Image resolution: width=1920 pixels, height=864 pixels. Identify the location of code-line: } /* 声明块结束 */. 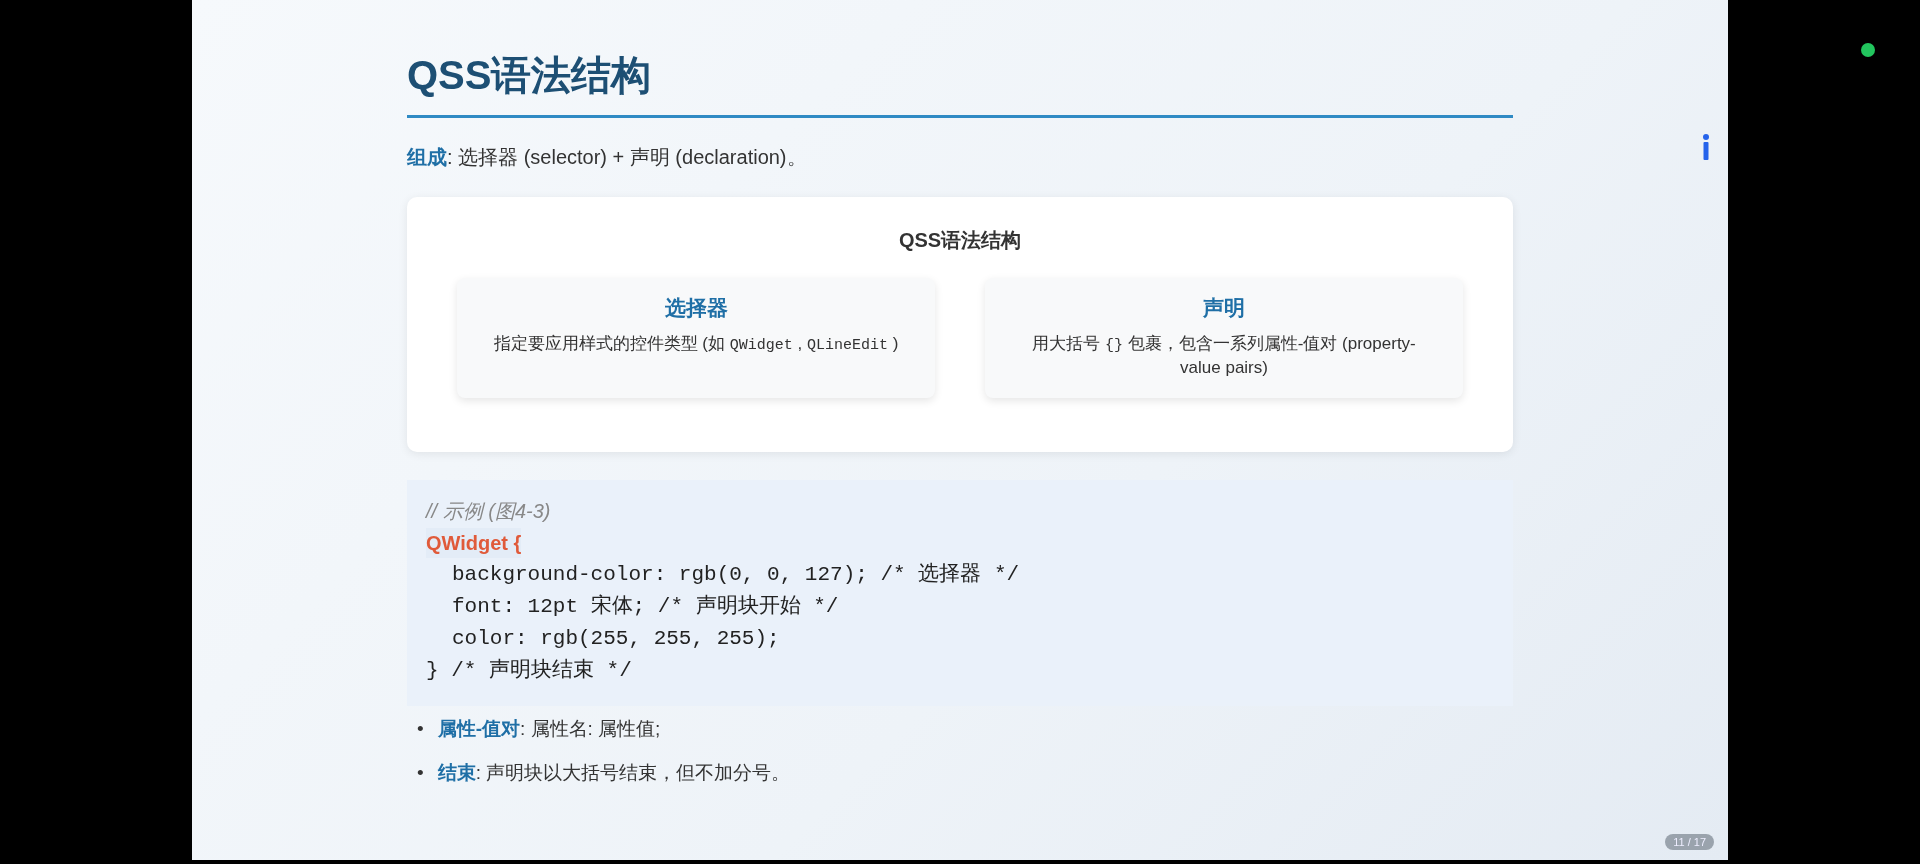
(529, 670).